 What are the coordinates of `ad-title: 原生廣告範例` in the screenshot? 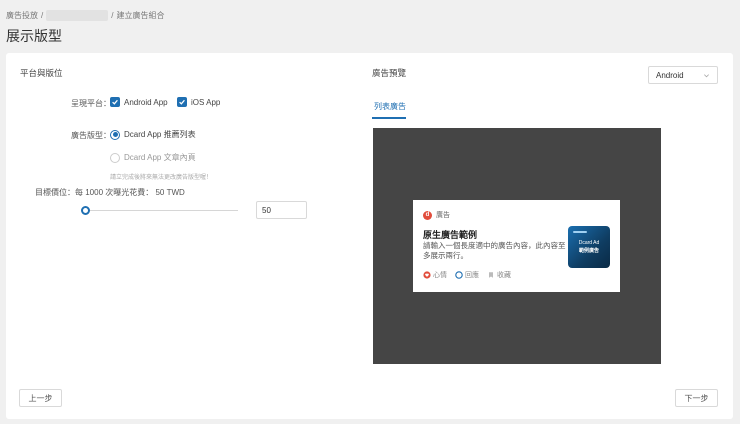 It's located at (450, 235).